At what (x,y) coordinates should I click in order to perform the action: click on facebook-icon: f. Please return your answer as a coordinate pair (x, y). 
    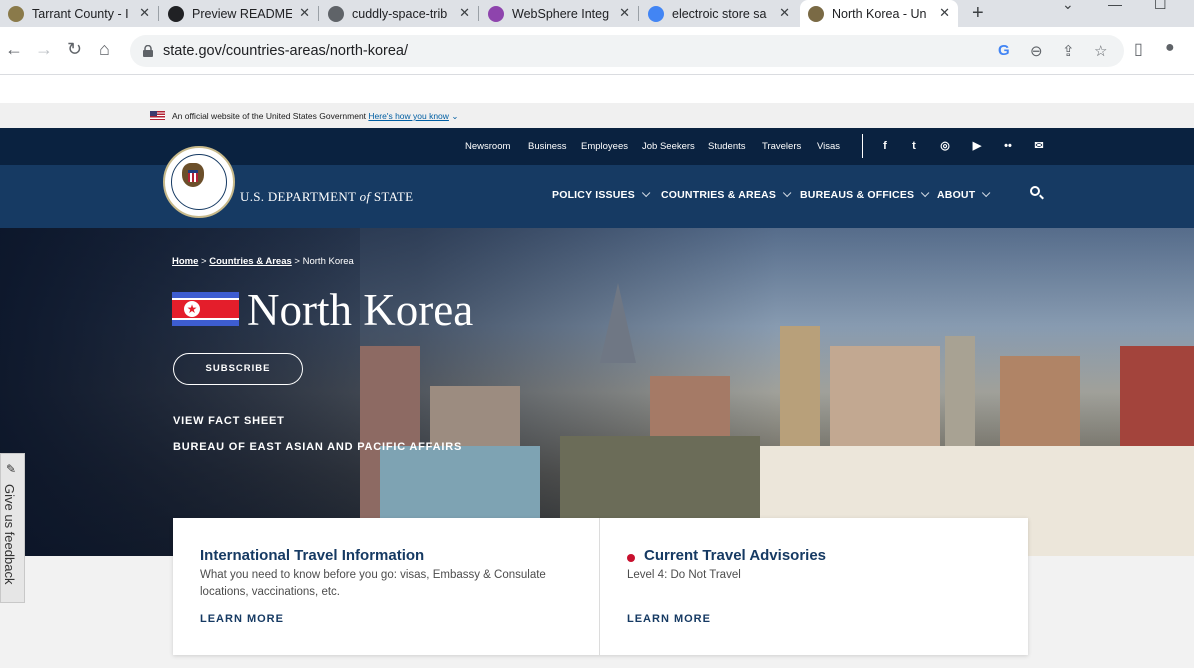
    Looking at the image, I should click on (885, 146).